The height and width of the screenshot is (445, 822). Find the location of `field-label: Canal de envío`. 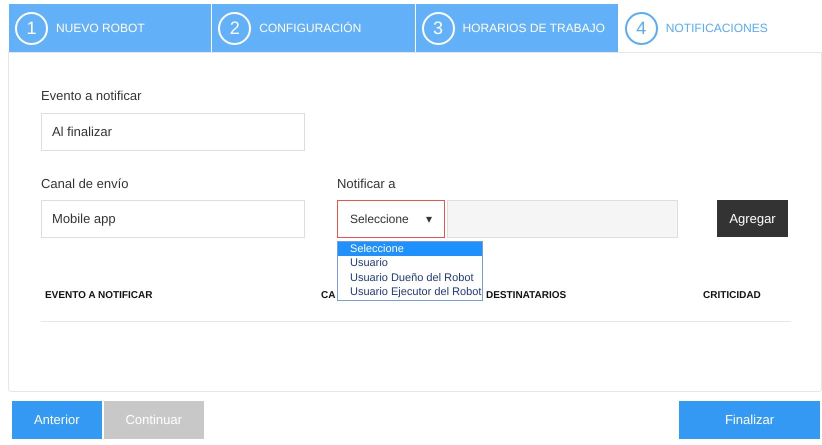

field-label: Canal de envío is located at coordinates (85, 183).